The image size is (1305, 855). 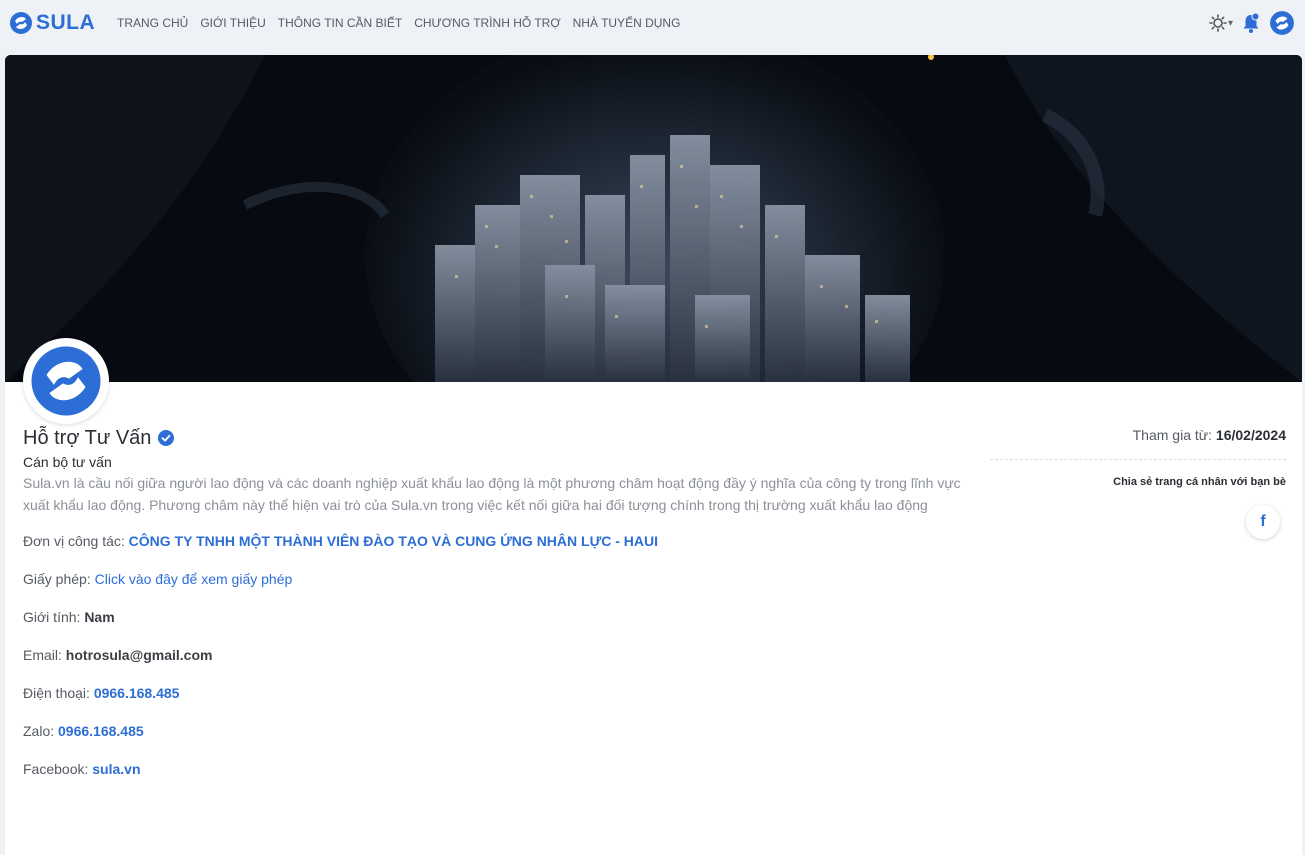 I want to click on nav-item-employers: NHÀ TUYỂN DỤNG, so click(x=627, y=23).